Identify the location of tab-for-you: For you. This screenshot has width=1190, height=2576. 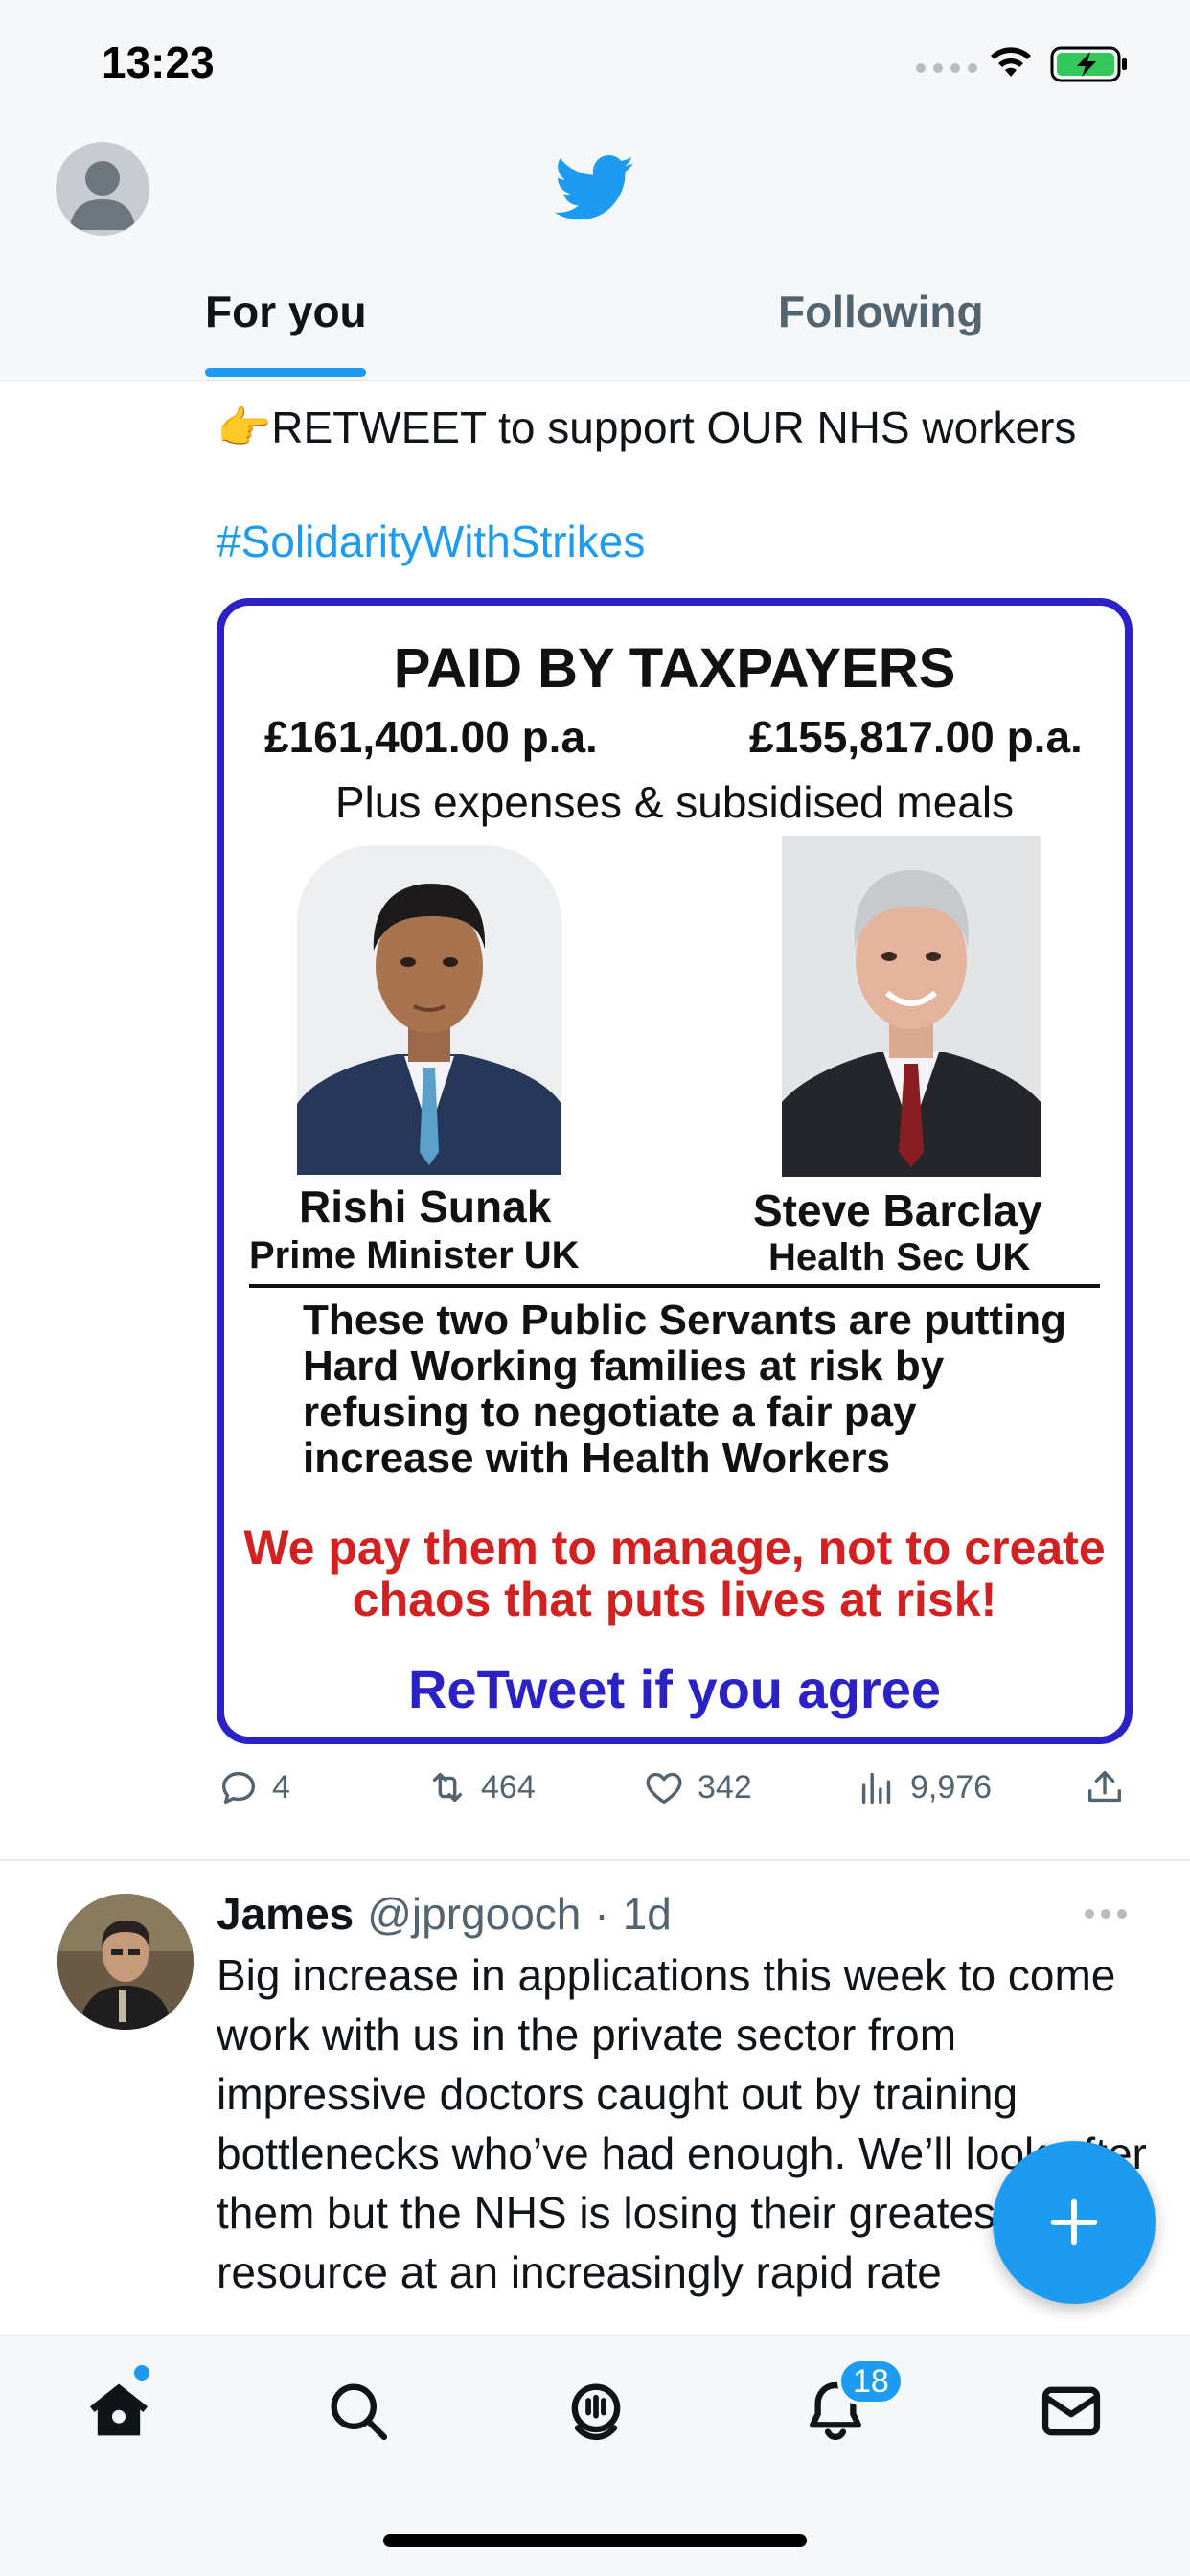
(286, 311).